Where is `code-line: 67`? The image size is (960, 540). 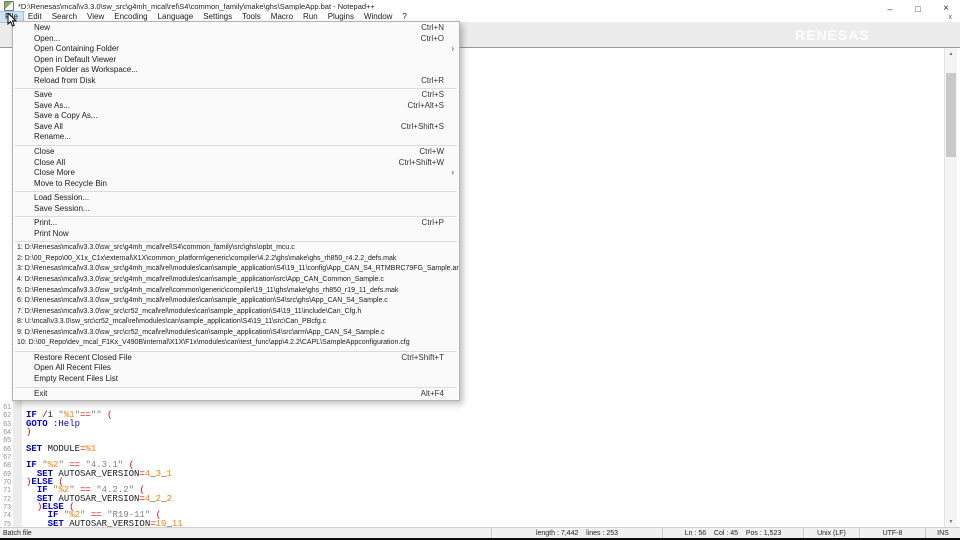
code-line: 67 is located at coordinates (470, 457).